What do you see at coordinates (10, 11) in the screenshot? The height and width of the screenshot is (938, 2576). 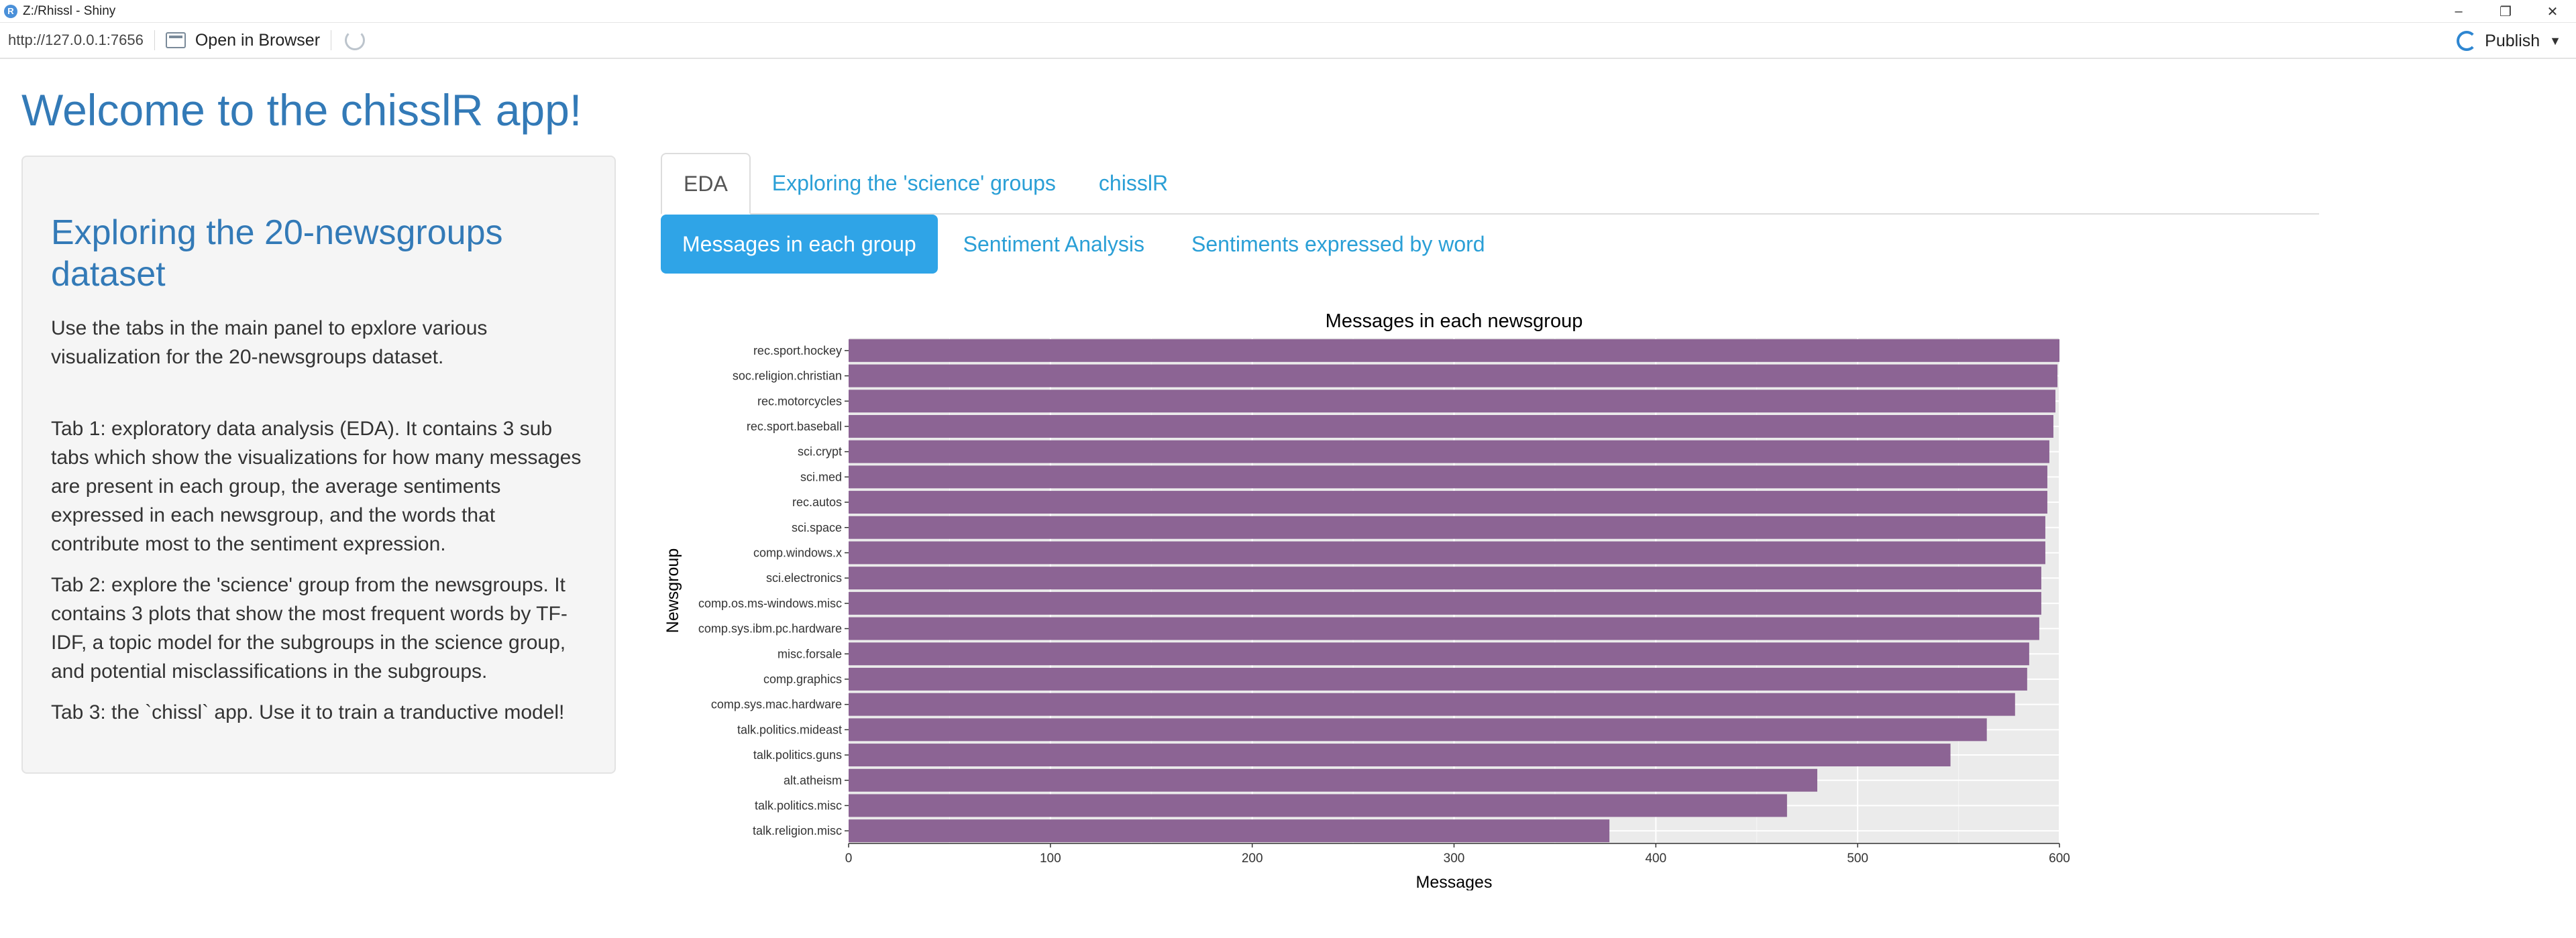 I see `app-icon: R` at bounding box center [10, 11].